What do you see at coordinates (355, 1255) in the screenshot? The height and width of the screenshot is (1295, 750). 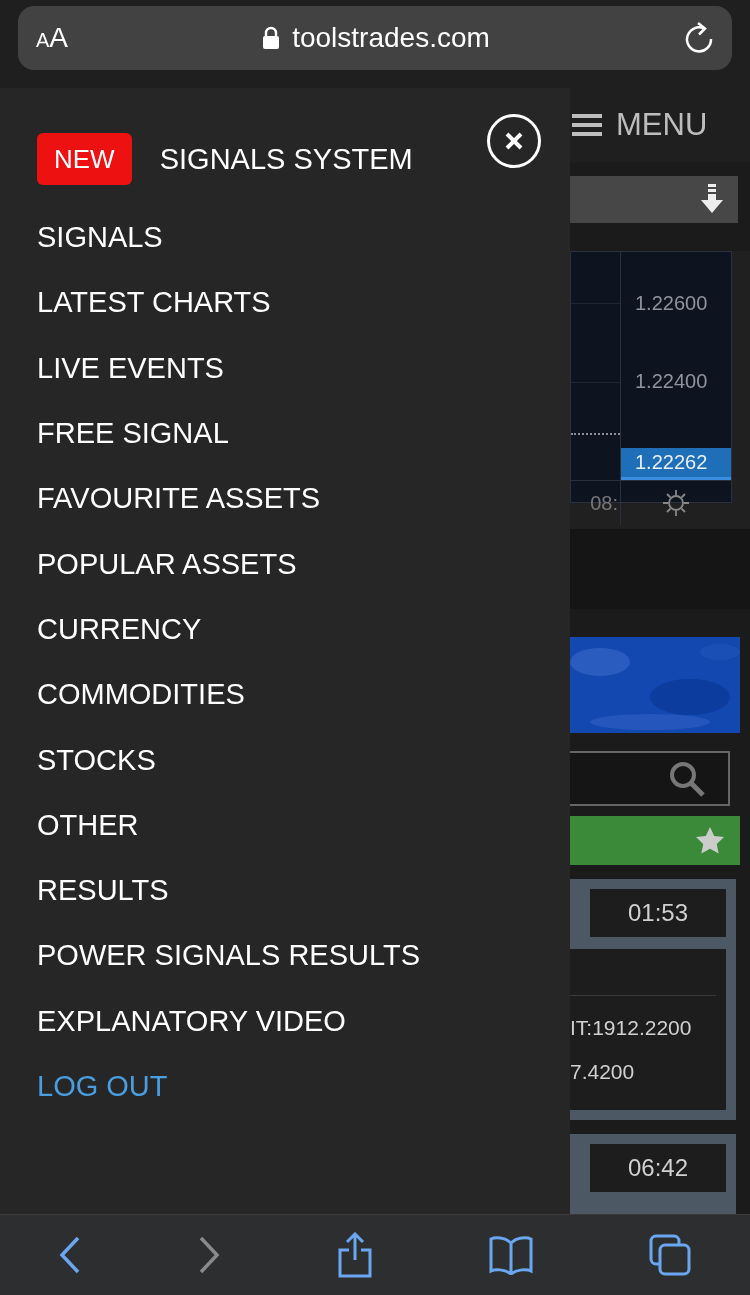 I see `share-button` at bounding box center [355, 1255].